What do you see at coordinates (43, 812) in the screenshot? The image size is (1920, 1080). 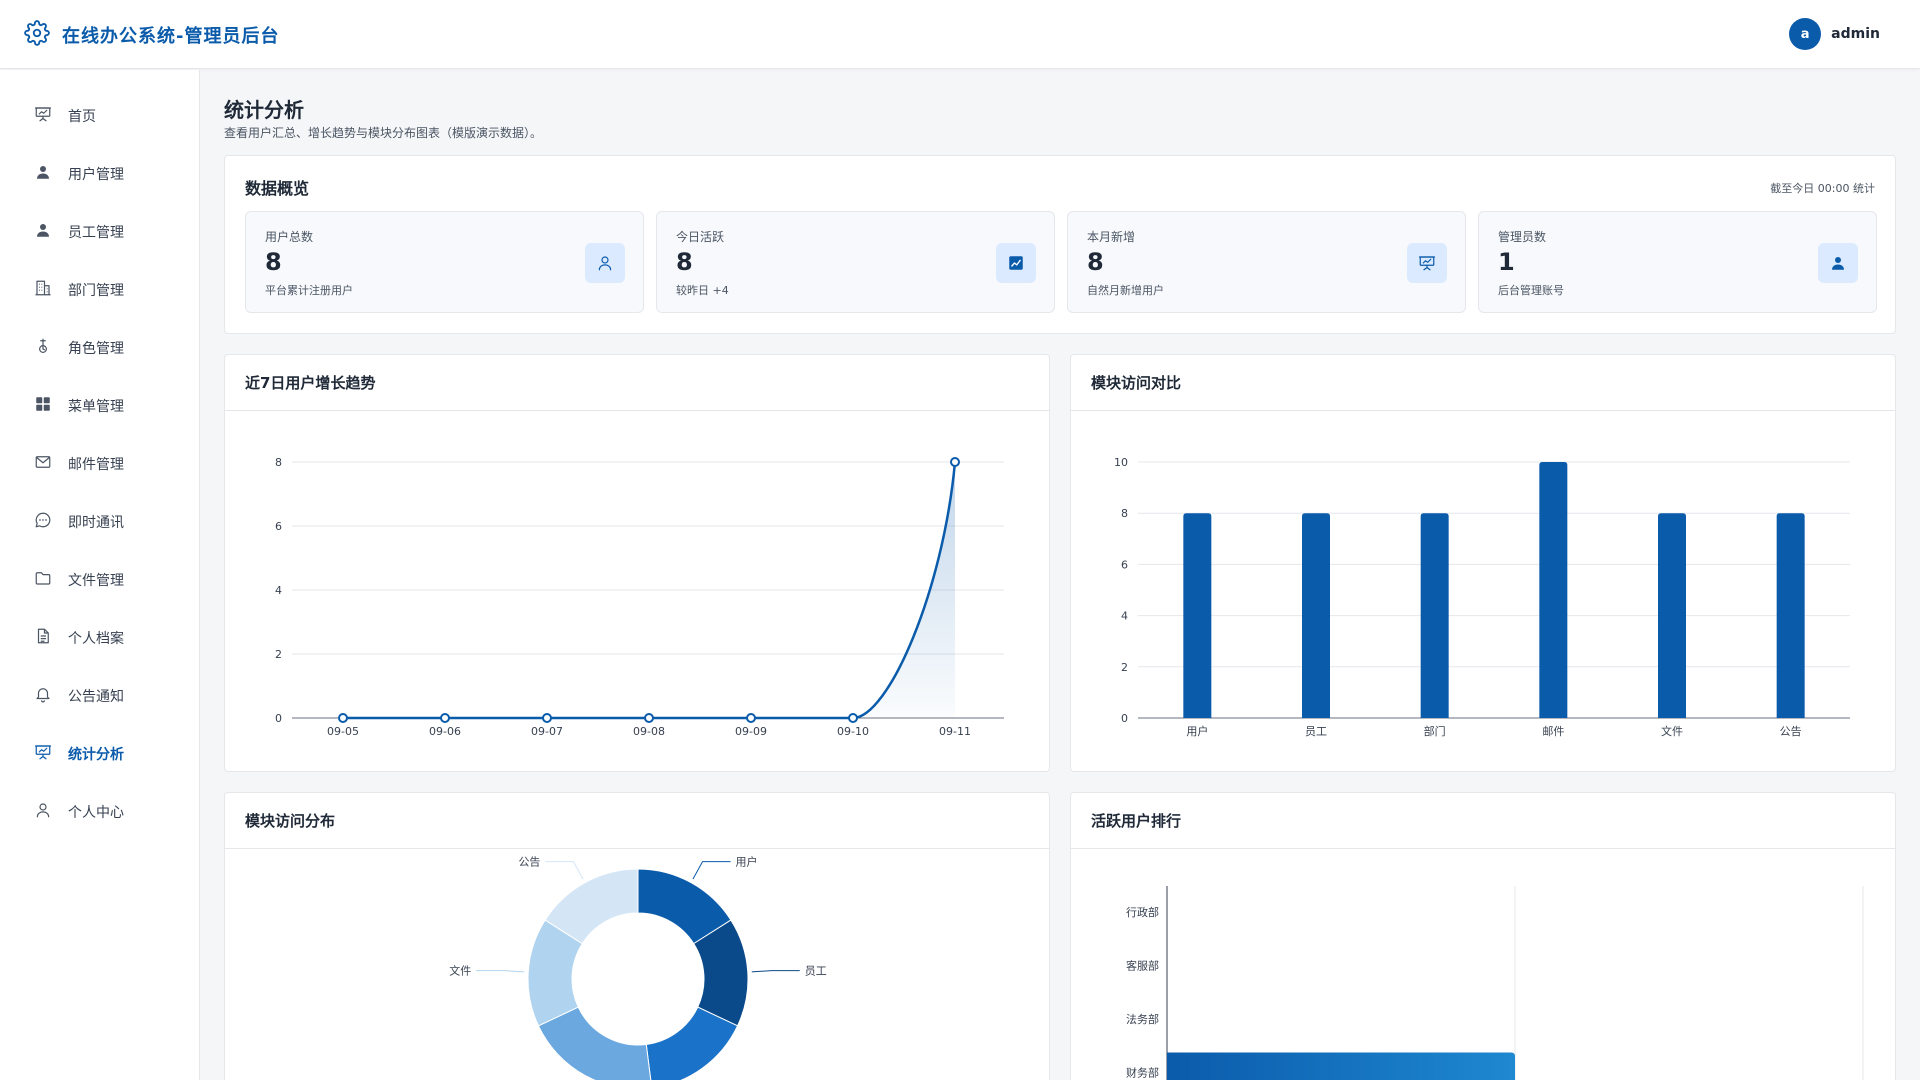 I see `user-outline-icon` at bounding box center [43, 812].